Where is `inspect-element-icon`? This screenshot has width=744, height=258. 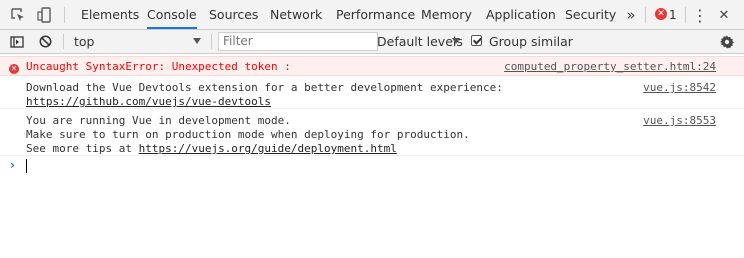 inspect-element-icon is located at coordinates (17, 14).